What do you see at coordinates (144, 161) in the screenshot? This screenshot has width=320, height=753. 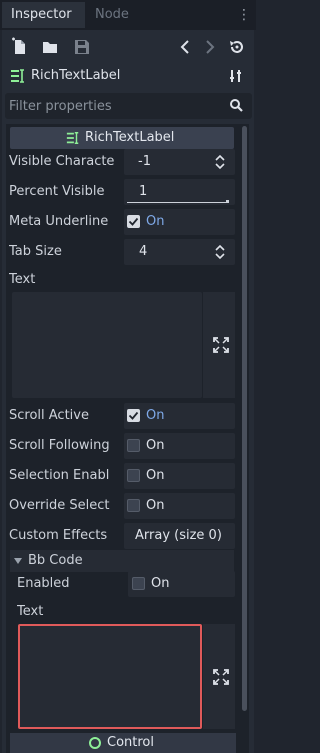 I see `visible-characters-value: -1` at bounding box center [144, 161].